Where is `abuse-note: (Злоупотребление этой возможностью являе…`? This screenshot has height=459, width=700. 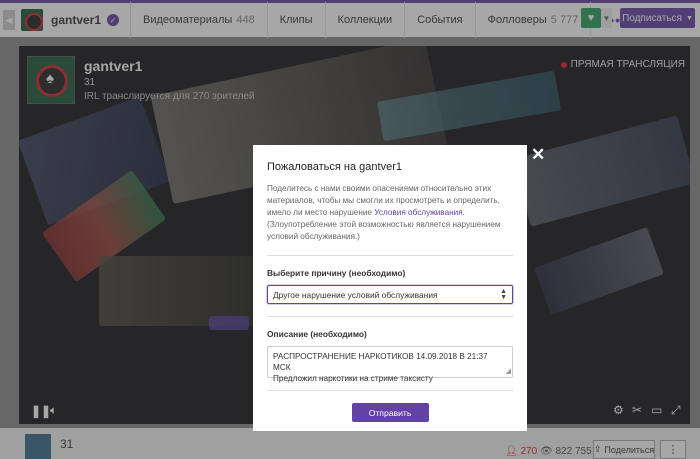
abuse-note: (Злоупотребление этой возможностью являе… is located at coordinates (384, 230).